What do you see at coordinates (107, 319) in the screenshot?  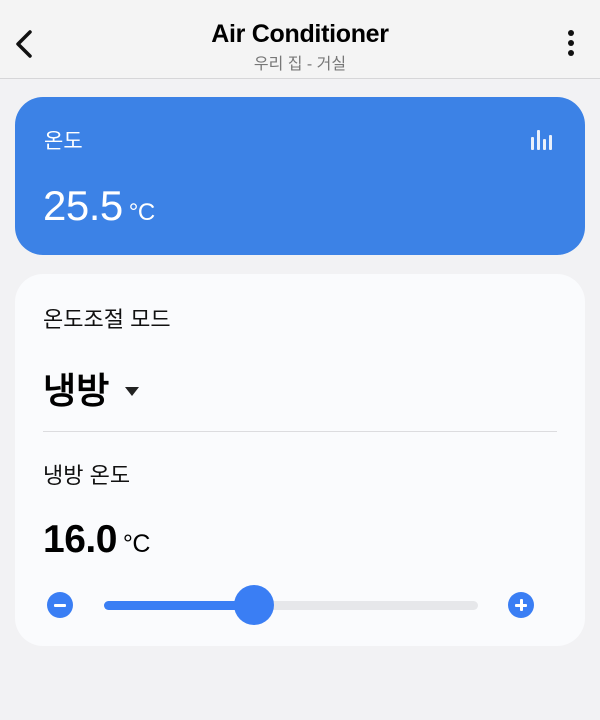 I see `mode-label: 온도조절 모드` at bounding box center [107, 319].